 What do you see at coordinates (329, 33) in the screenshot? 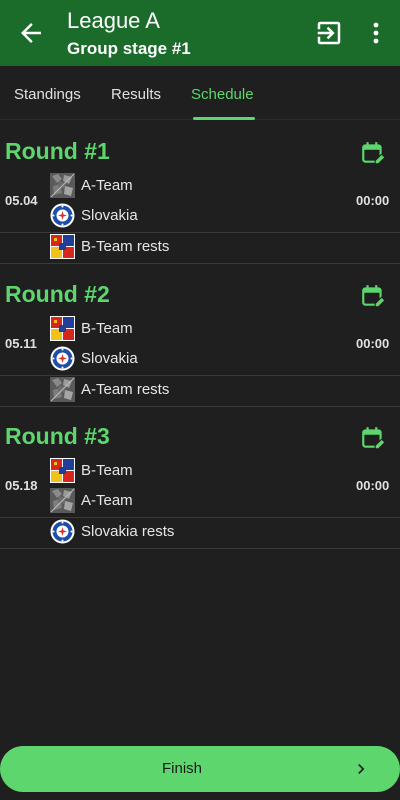
I see `exit-icon` at bounding box center [329, 33].